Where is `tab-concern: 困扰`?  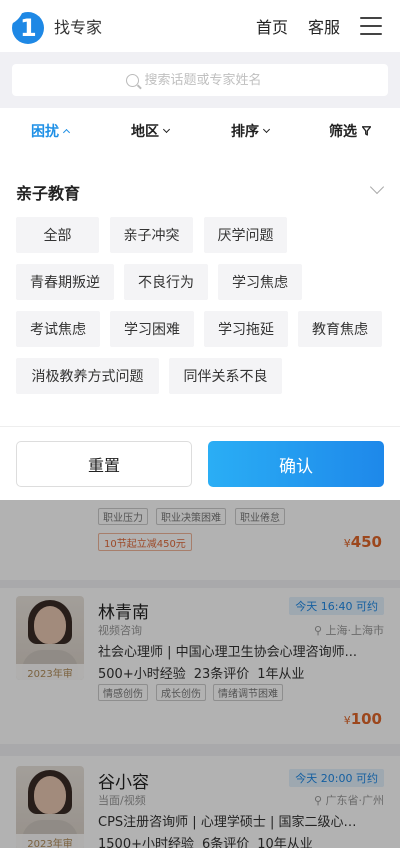 tab-concern: 困扰 is located at coordinates (50, 131).